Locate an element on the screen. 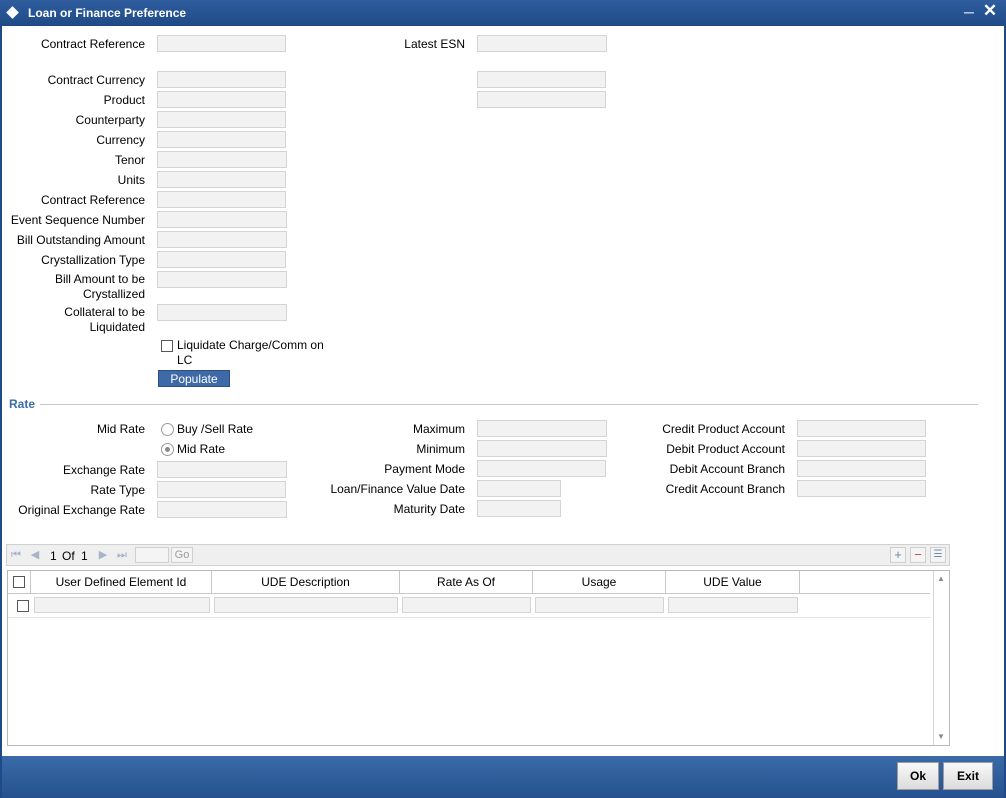  add-row-icon: + is located at coordinates (898, 555).